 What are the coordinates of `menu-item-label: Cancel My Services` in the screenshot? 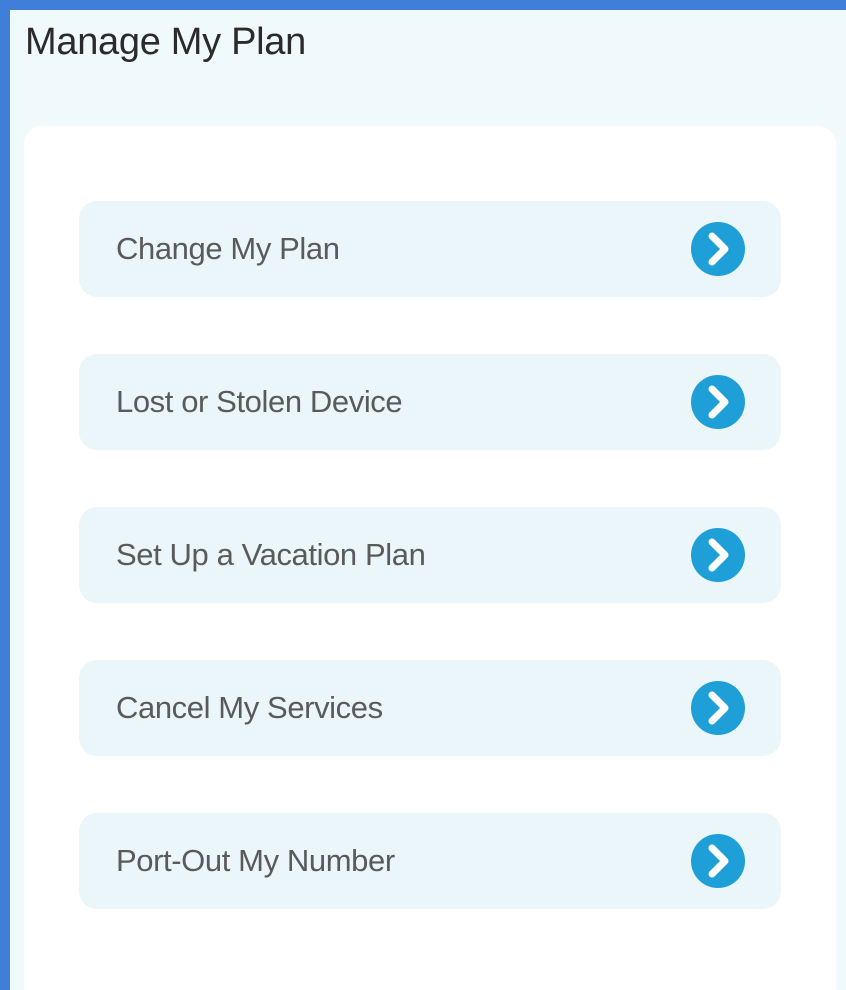 It's located at (249, 707).